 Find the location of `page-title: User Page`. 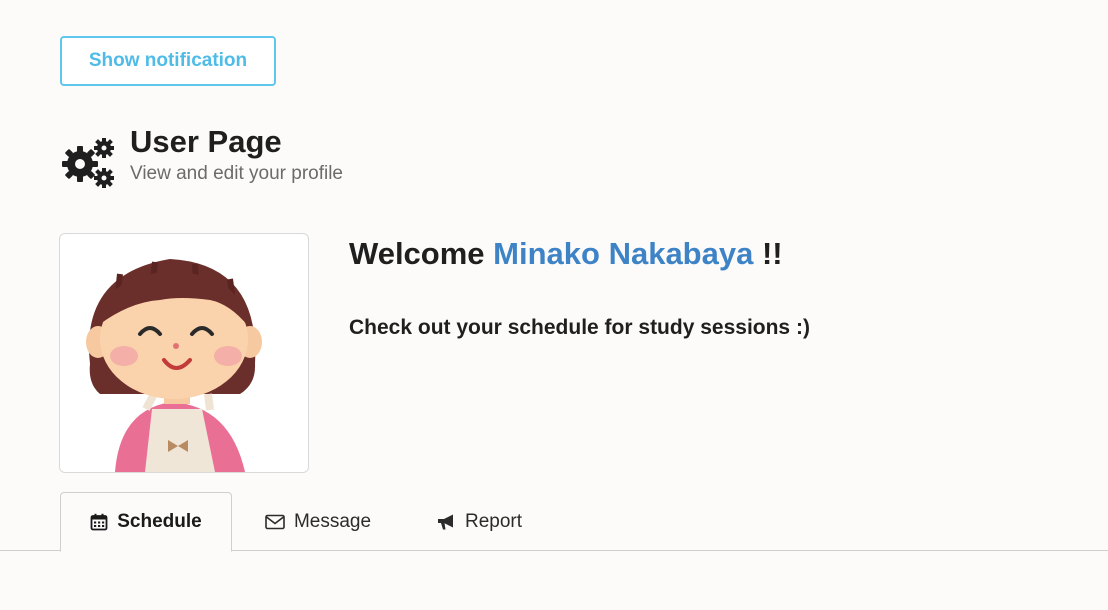

page-title: User Page is located at coordinates (206, 141).